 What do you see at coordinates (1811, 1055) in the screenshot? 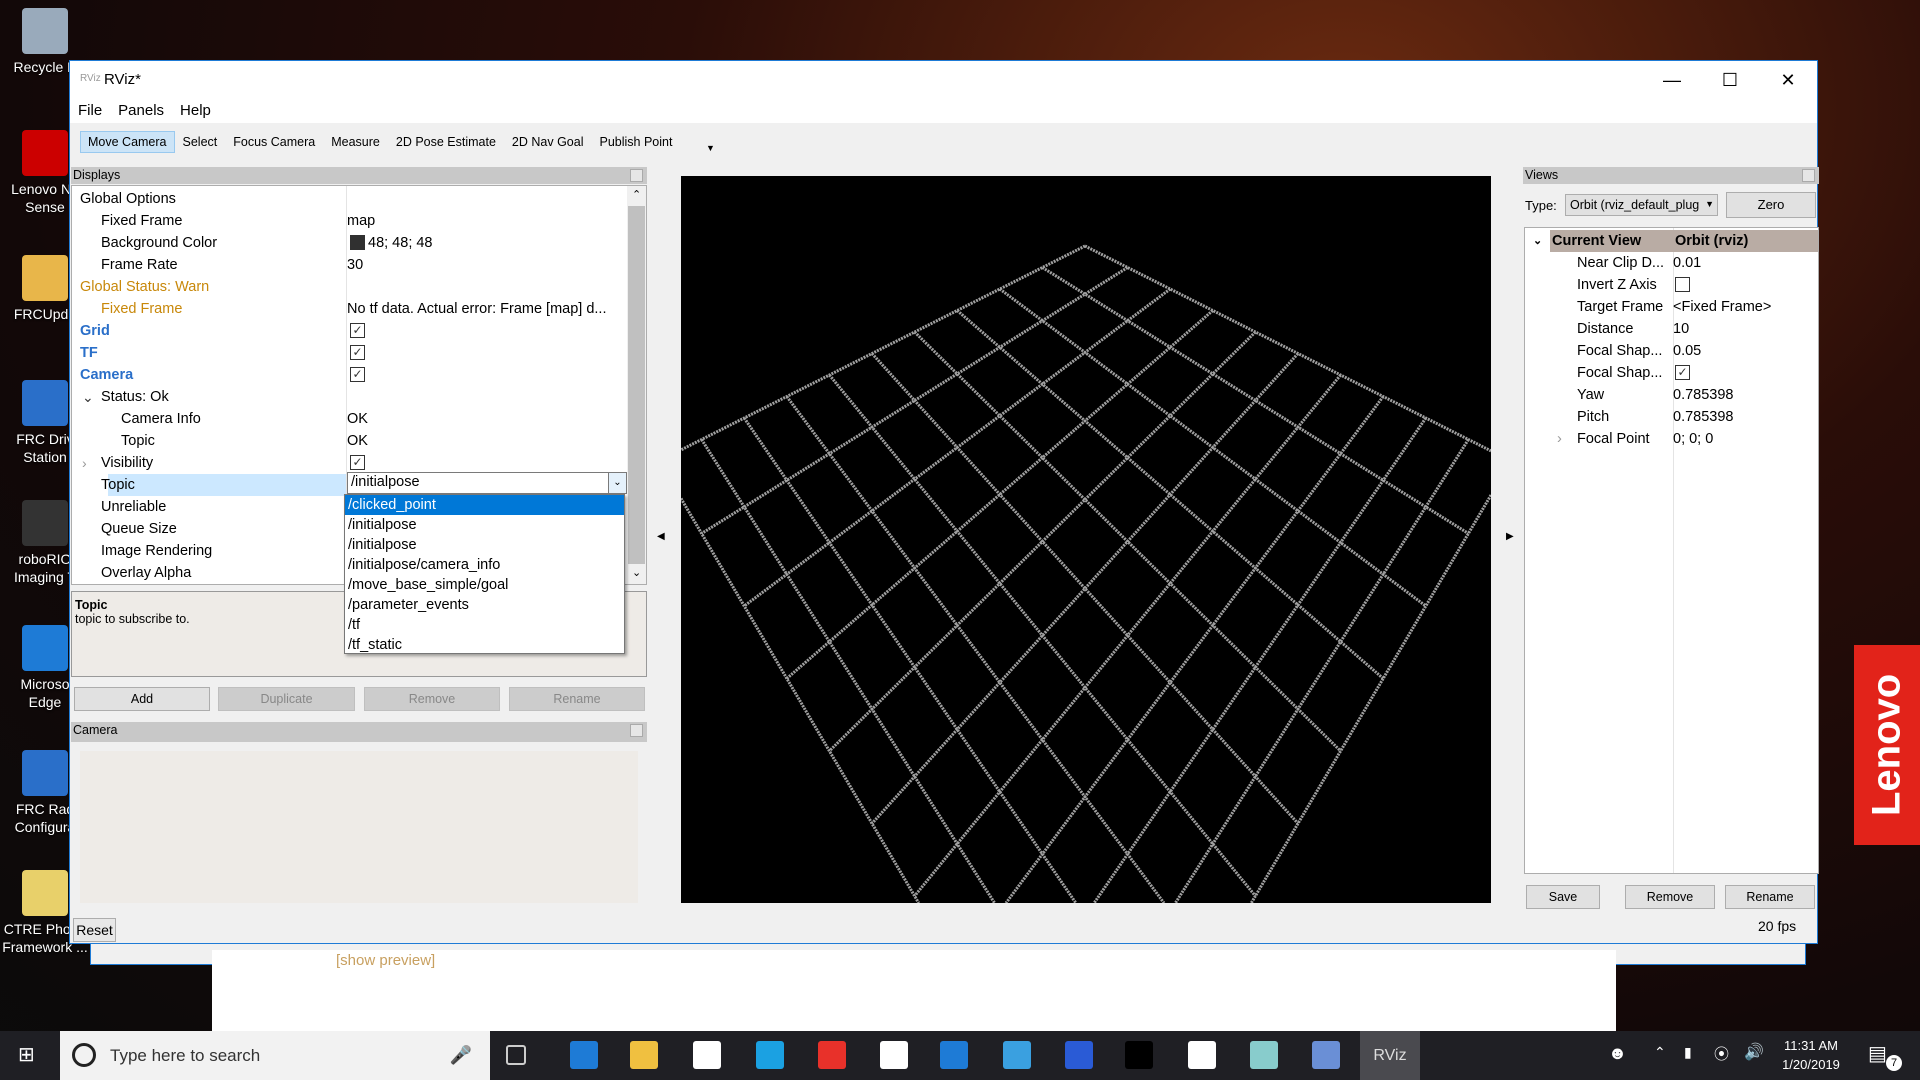
I see `clock: 11:31 AM 1/20/2019` at bounding box center [1811, 1055].